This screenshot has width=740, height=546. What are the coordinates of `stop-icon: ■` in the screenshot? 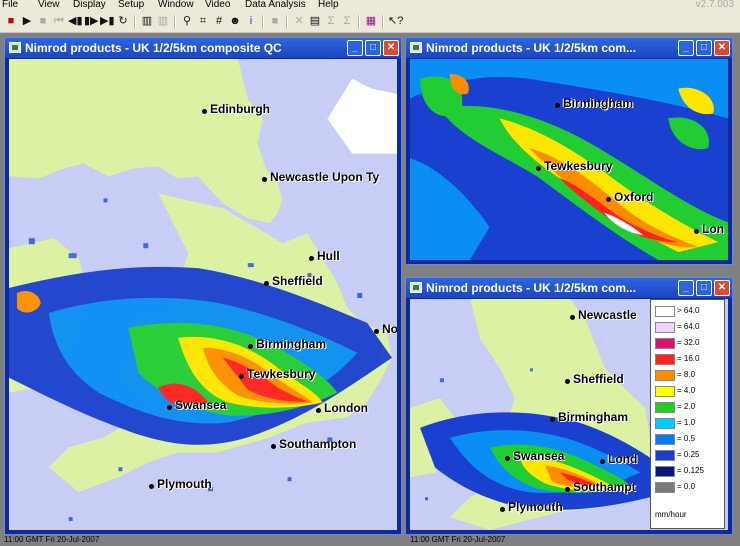 It's located at (43, 21).